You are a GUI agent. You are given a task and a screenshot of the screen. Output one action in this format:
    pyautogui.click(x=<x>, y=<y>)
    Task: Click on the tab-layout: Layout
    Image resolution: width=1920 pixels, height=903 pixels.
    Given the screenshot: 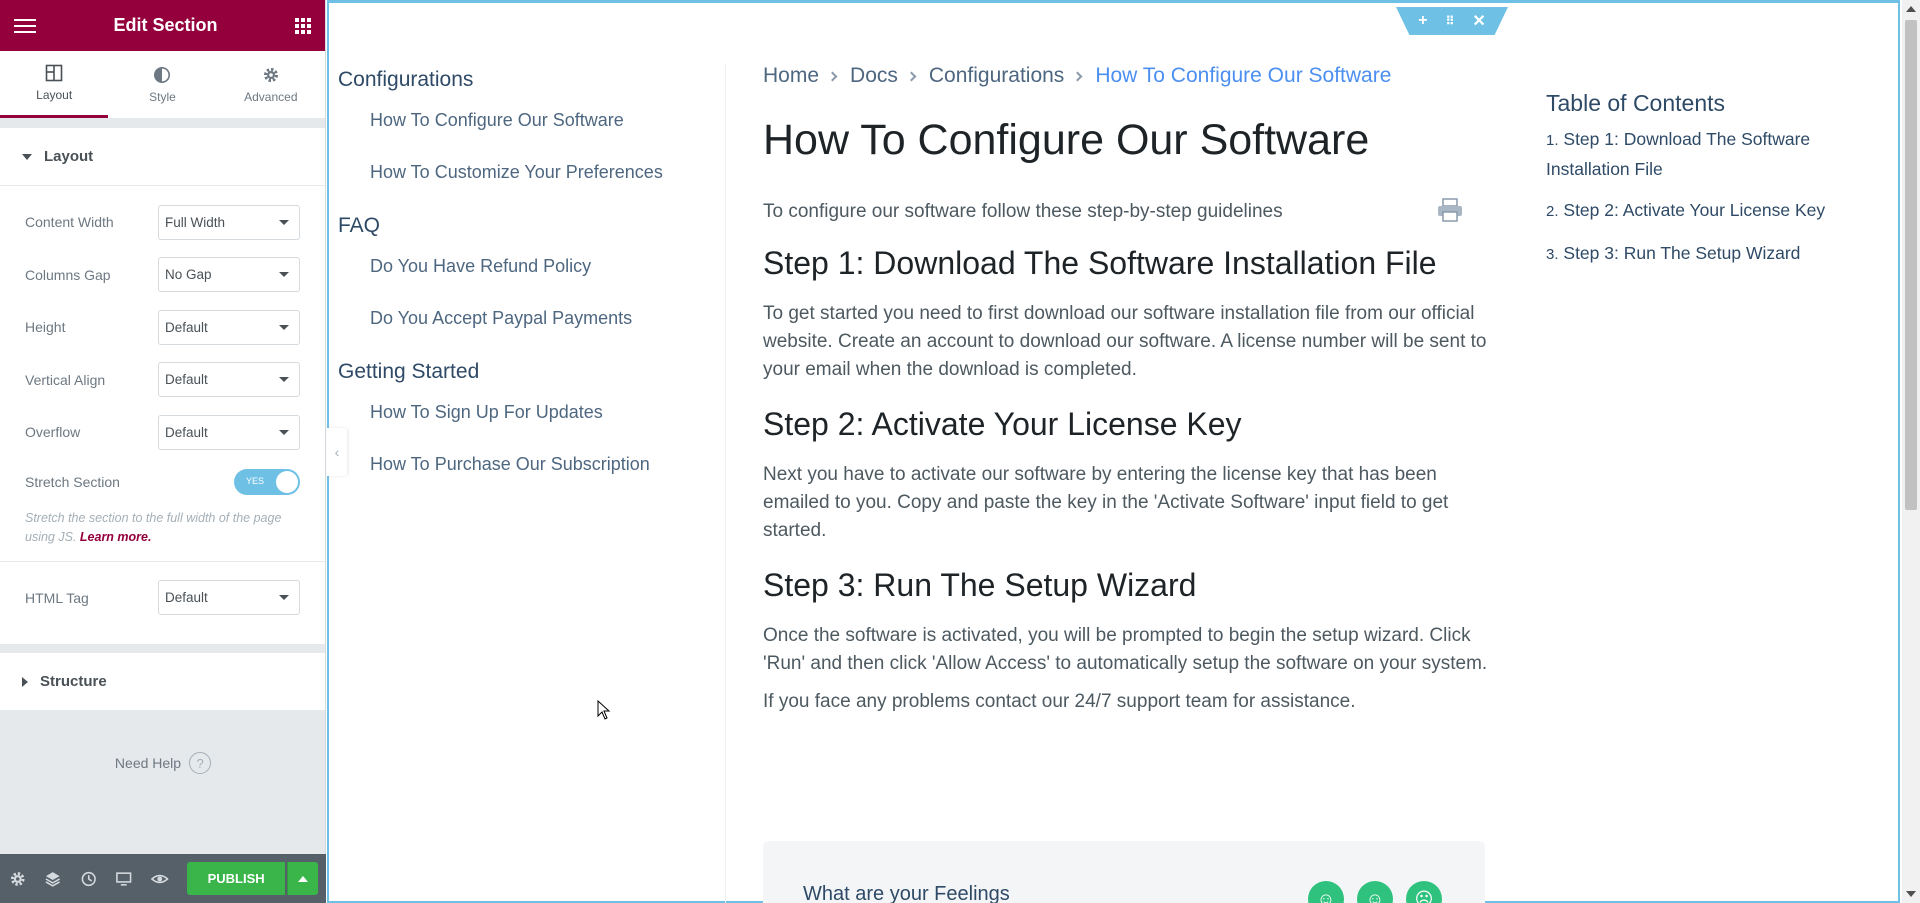 What is the action you would take?
    pyautogui.click(x=54, y=84)
    